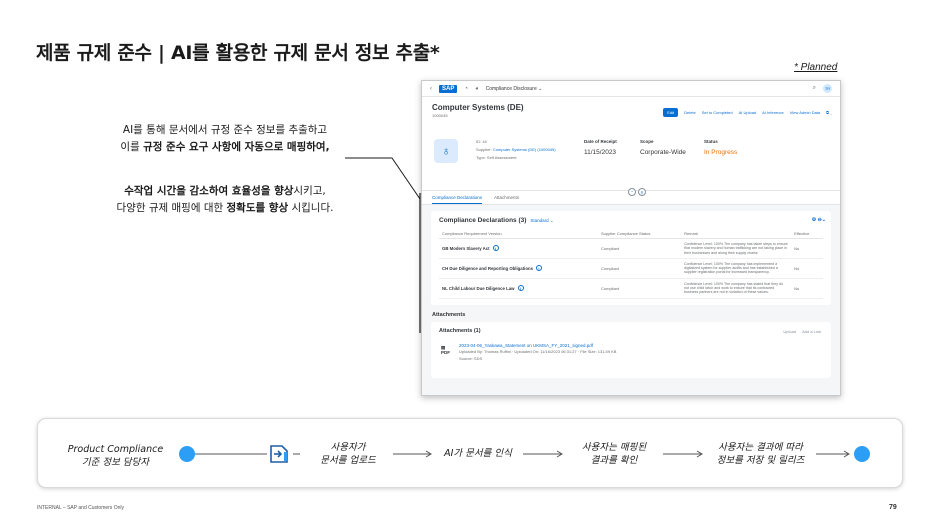  Describe the element at coordinates (671, 112) in the screenshot. I see `edit-button: Edit` at that location.